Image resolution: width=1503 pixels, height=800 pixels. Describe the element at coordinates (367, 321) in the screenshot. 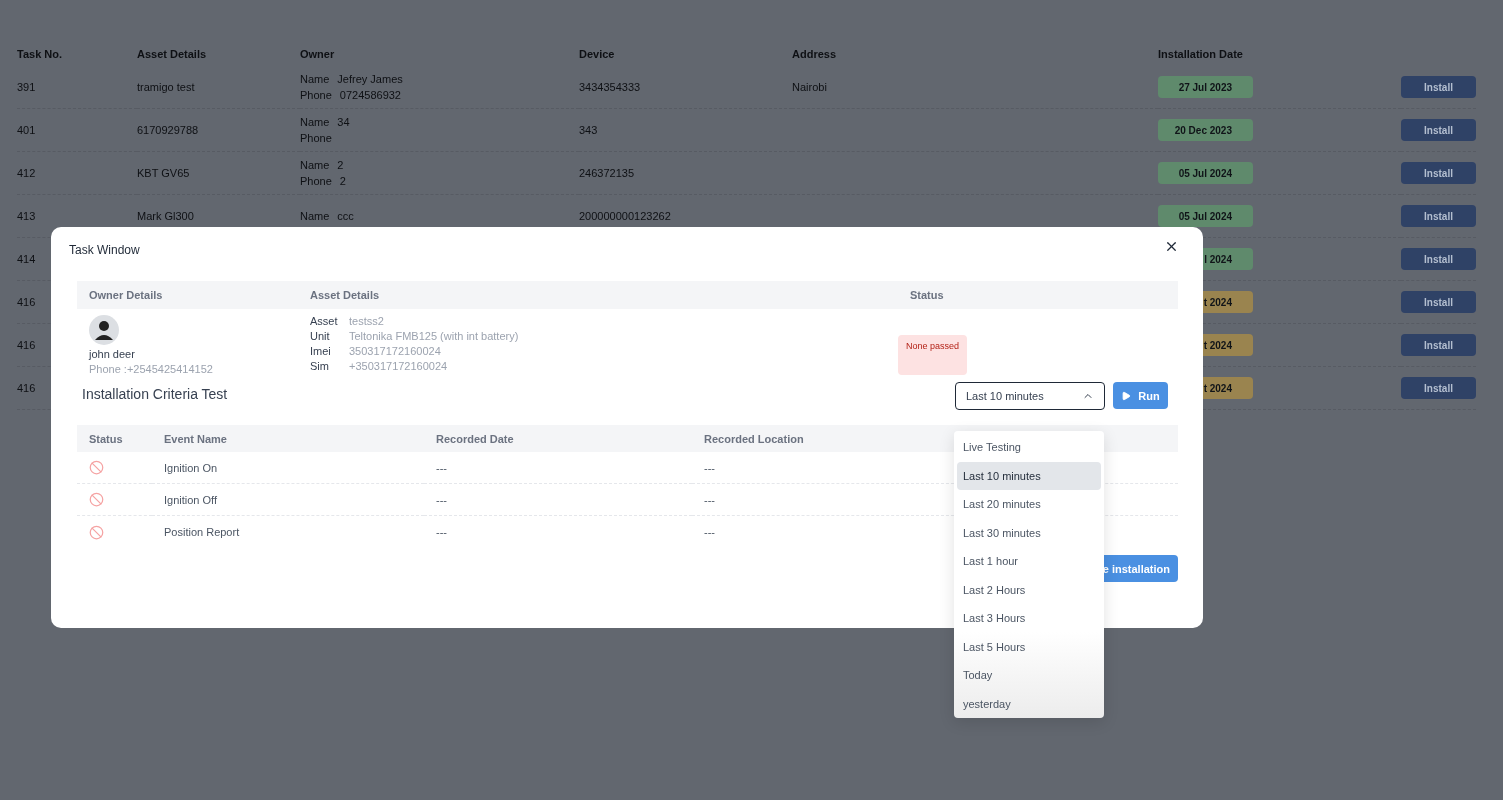

I see `asset-value: testss2` at that location.